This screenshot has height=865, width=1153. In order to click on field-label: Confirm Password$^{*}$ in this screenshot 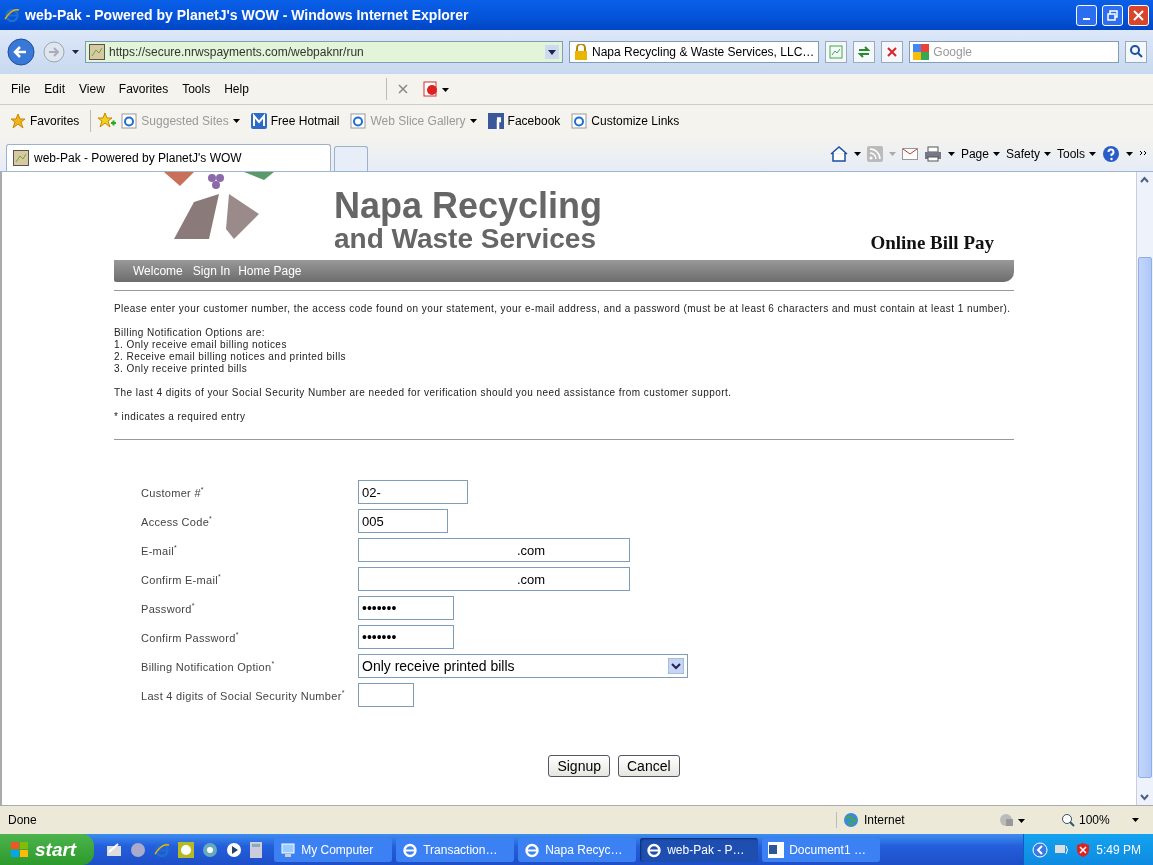, I will do `click(190, 637)`.